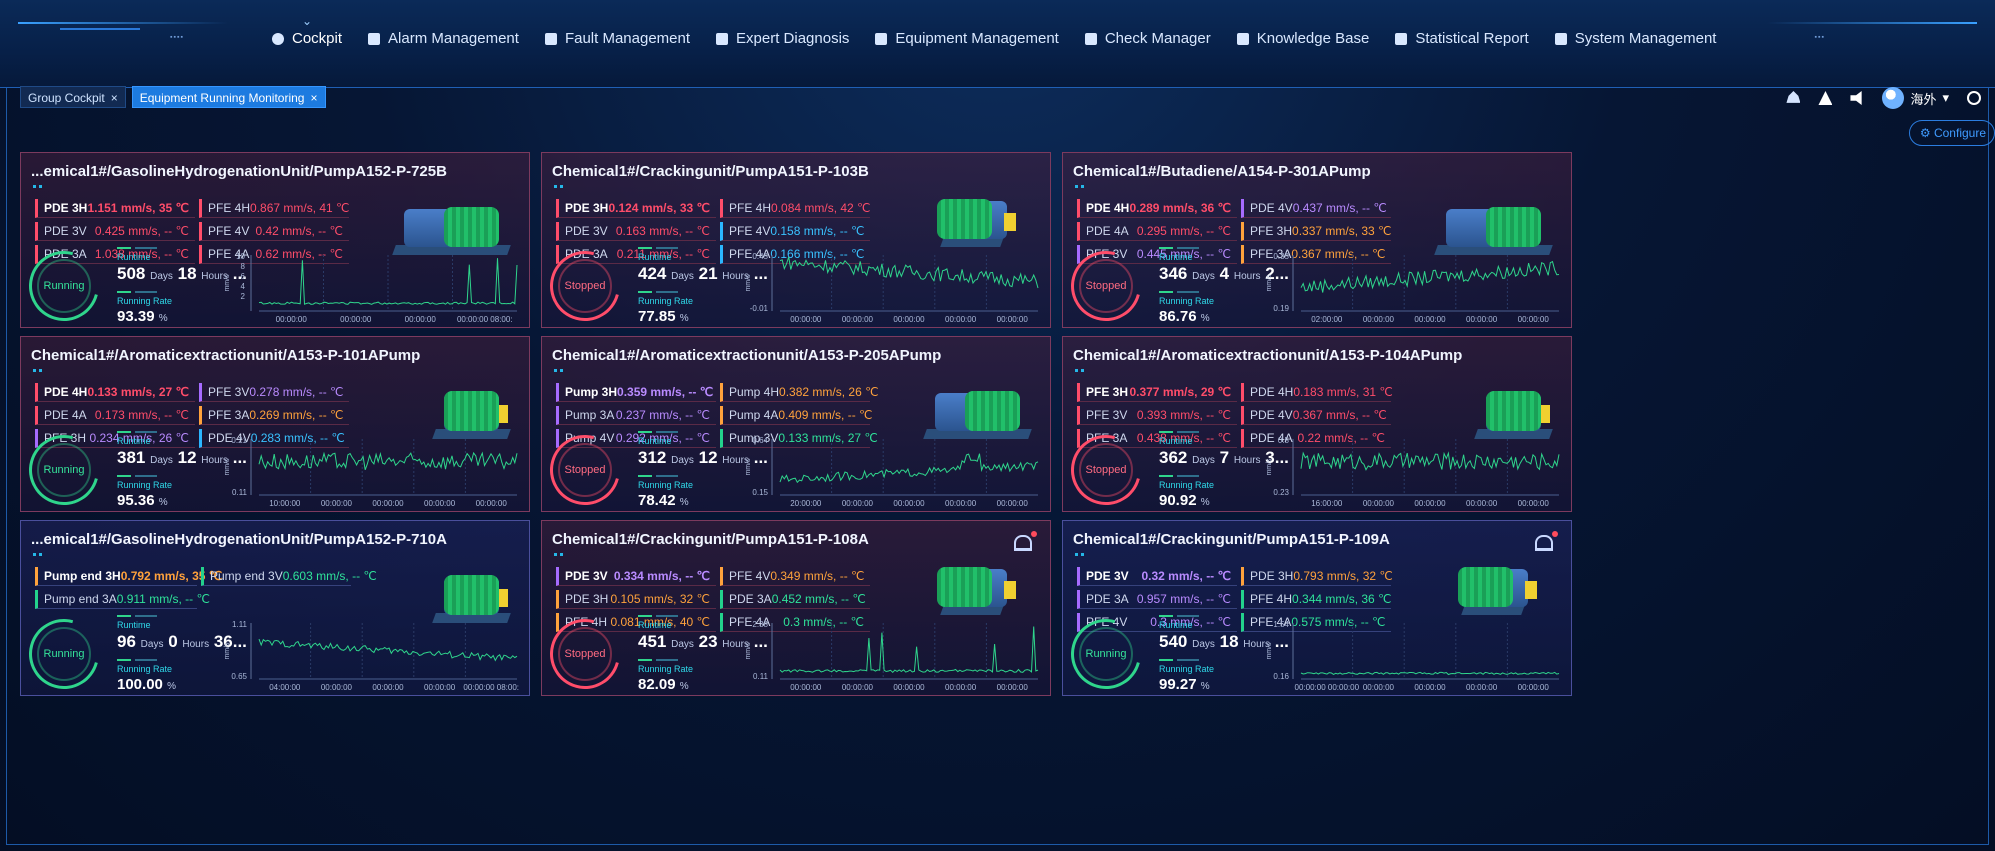 This screenshot has width=1995, height=851. What do you see at coordinates (1945, 97) in the screenshot?
I see `chevron-down-icon: ▾` at bounding box center [1945, 97].